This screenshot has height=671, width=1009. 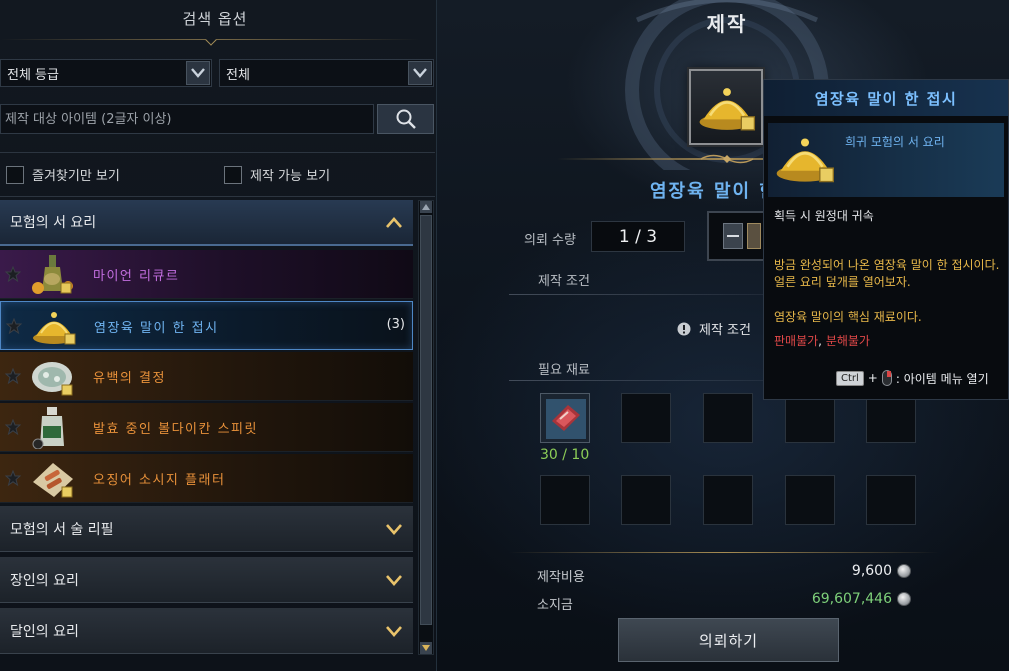 I want to click on category-label: 장인의 요리, so click(x=44, y=580).